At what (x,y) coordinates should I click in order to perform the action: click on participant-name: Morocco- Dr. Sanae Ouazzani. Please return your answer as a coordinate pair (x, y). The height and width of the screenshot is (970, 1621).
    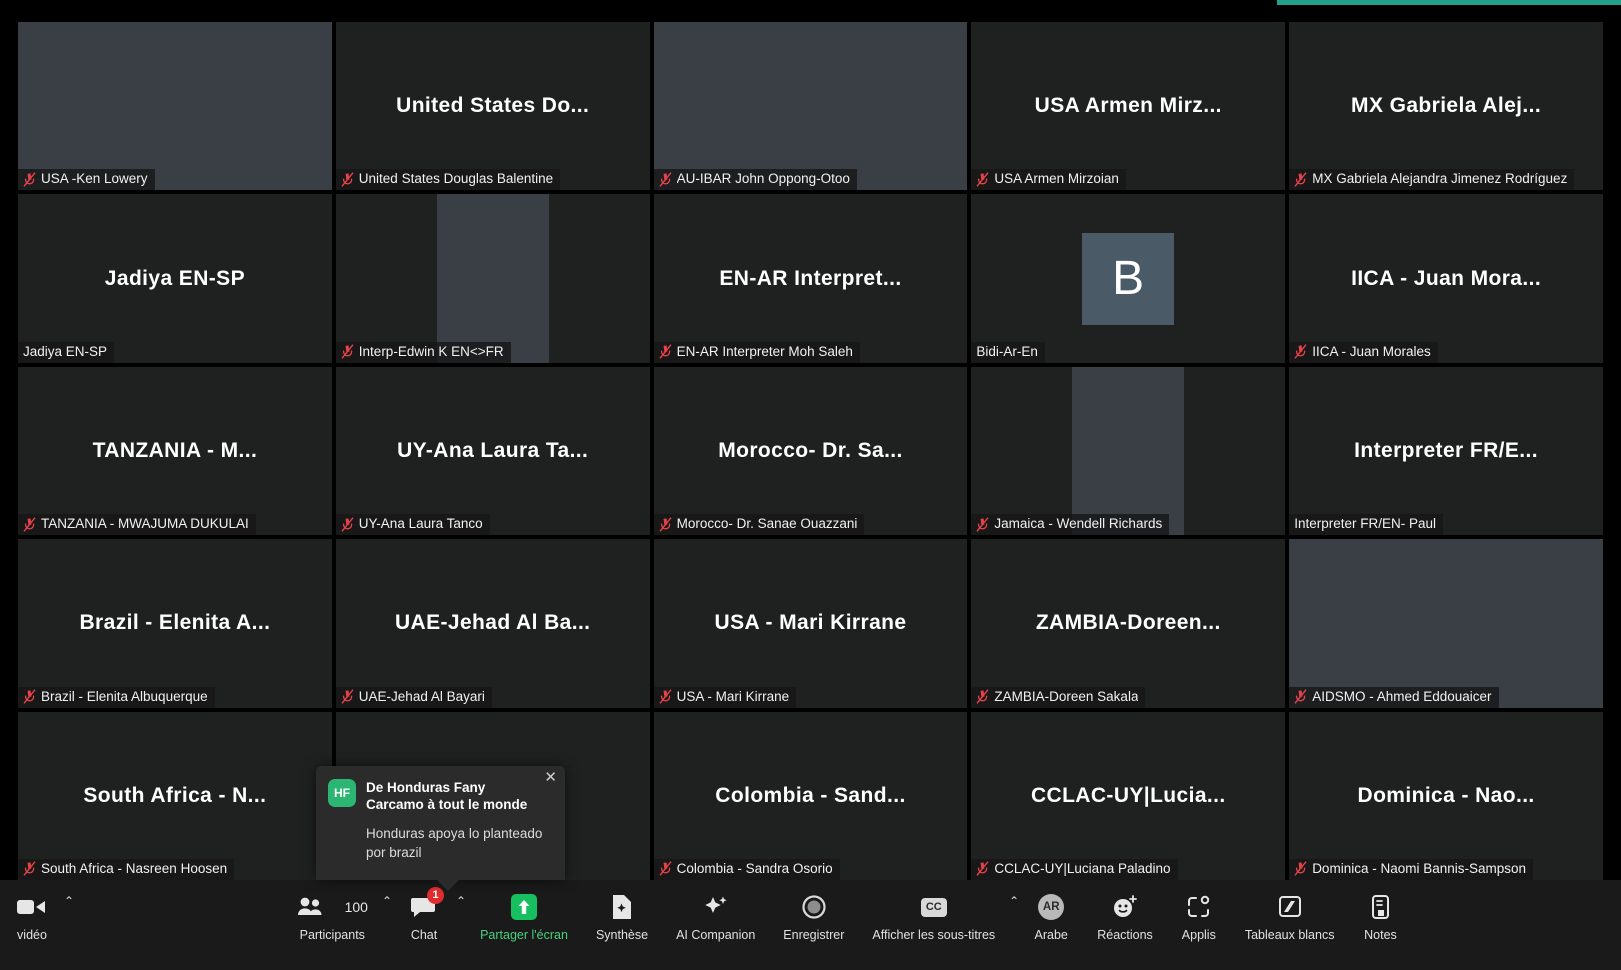
    Looking at the image, I should click on (767, 524).